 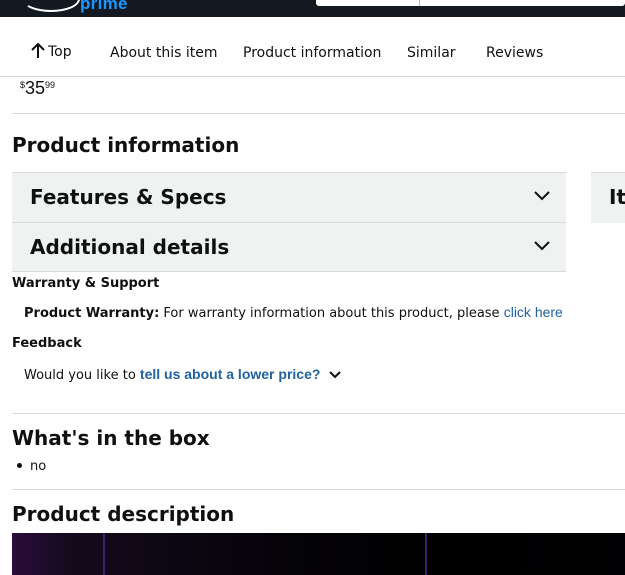 What do you see at coordinates (163, 53) in the screenshot?
I see `nav-about-link: About this item` at bounding box center [163, 53].